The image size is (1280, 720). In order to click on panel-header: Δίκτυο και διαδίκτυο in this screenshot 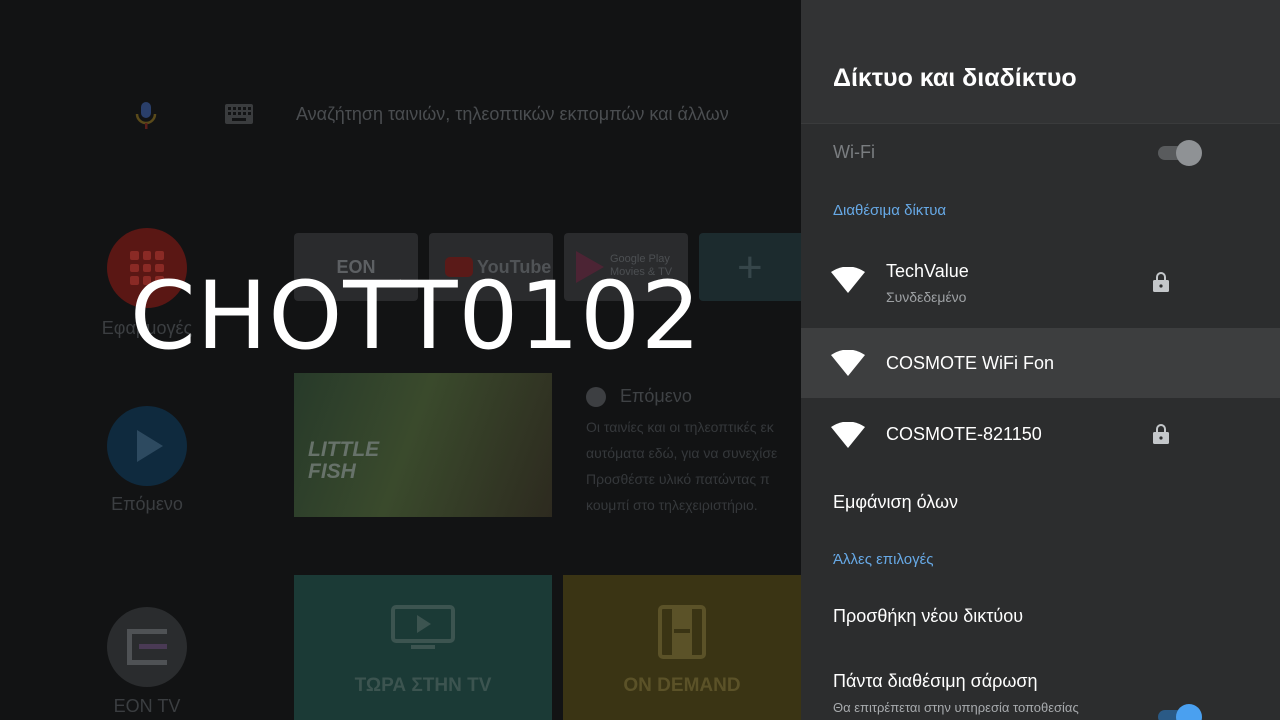, I will do `click(1040, 62)`.